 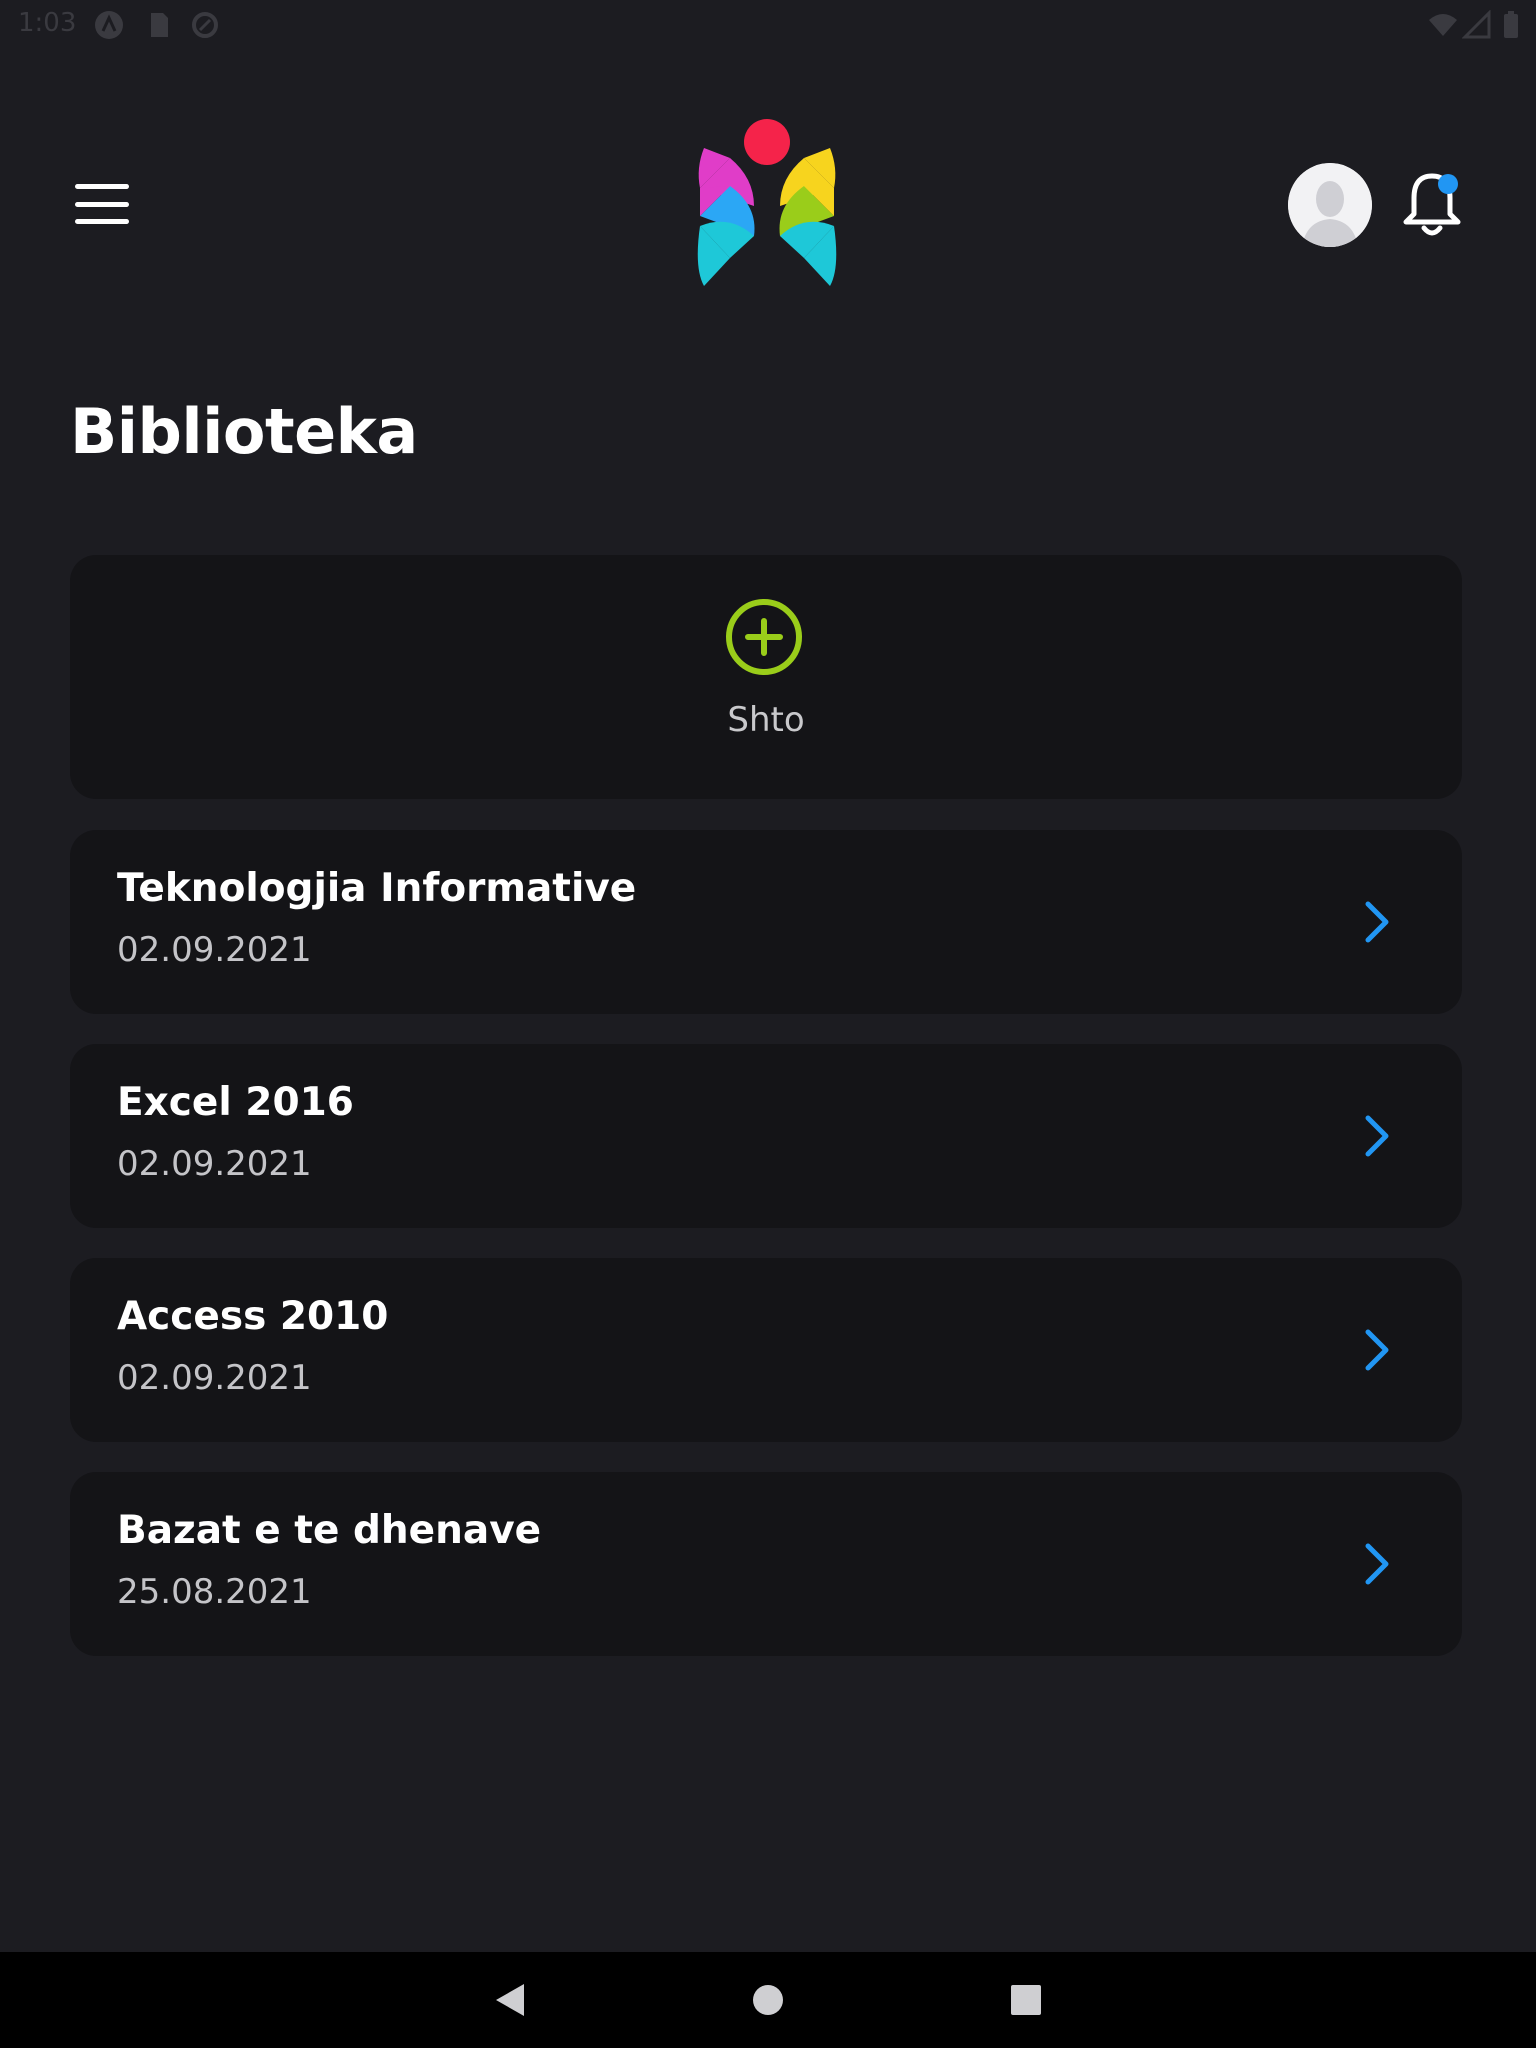 What do you see at coordinates (47, 23) in the screenshot?
I see `status-time: 1:03` at bounding box center [47, 23].